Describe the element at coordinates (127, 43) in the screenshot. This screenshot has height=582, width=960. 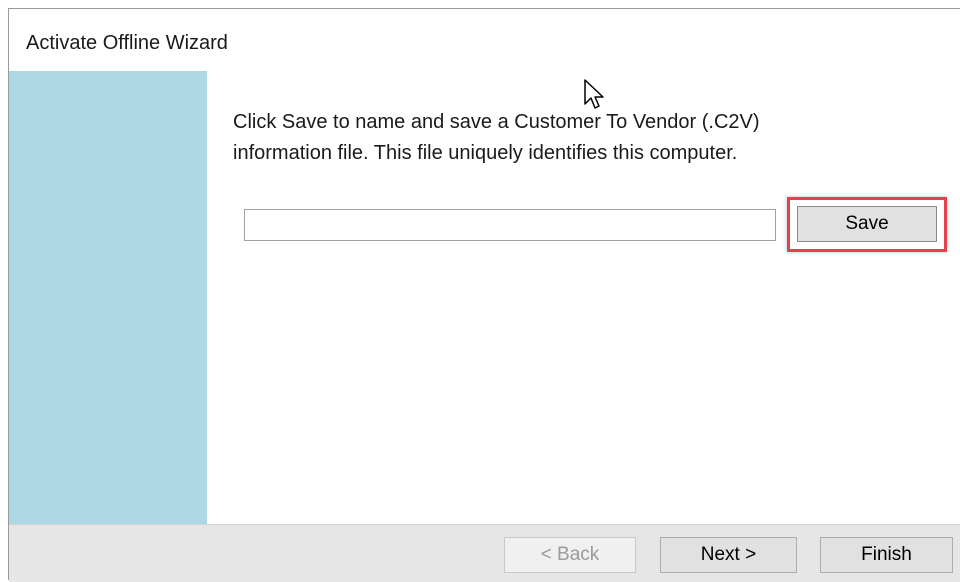
I see `window-title: Activate Offline Wizard` at that location.